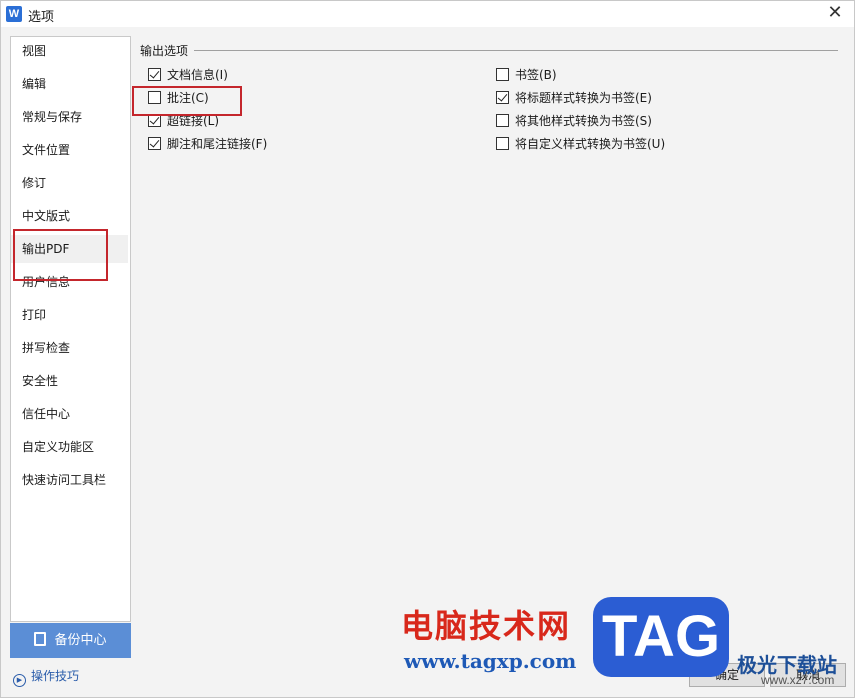  I want to click on option-label: 文档信息(I), so click(197, 75).